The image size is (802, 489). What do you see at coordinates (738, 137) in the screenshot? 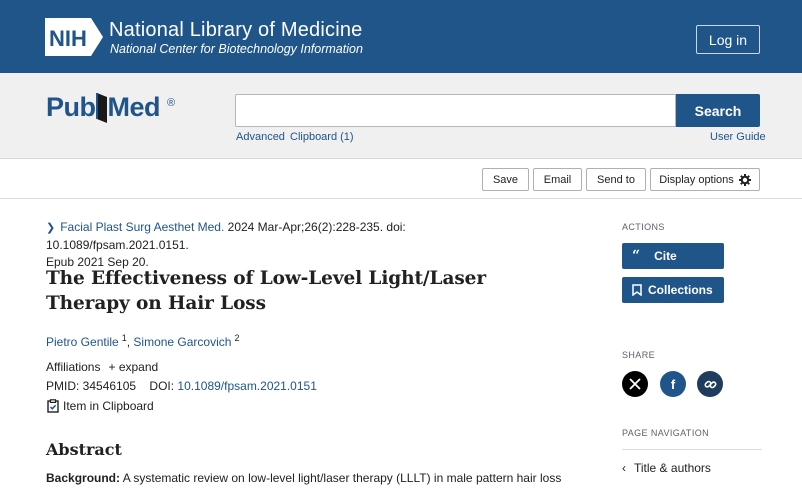
I see `user-guide-link: User Guide` at bounding box center [738, 137].